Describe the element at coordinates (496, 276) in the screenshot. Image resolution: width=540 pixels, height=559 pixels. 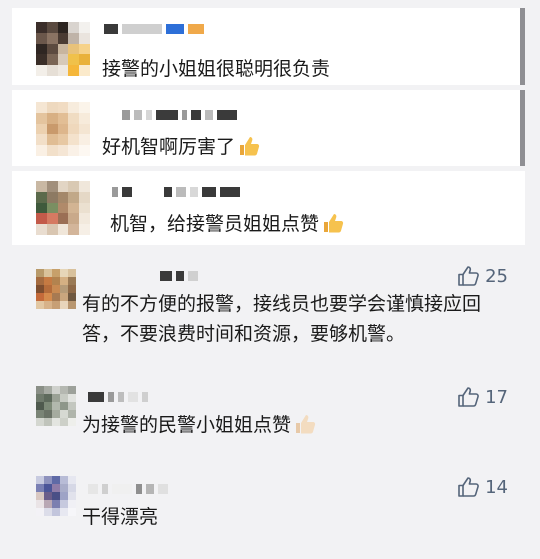
I see `like-count: 25` at that location.